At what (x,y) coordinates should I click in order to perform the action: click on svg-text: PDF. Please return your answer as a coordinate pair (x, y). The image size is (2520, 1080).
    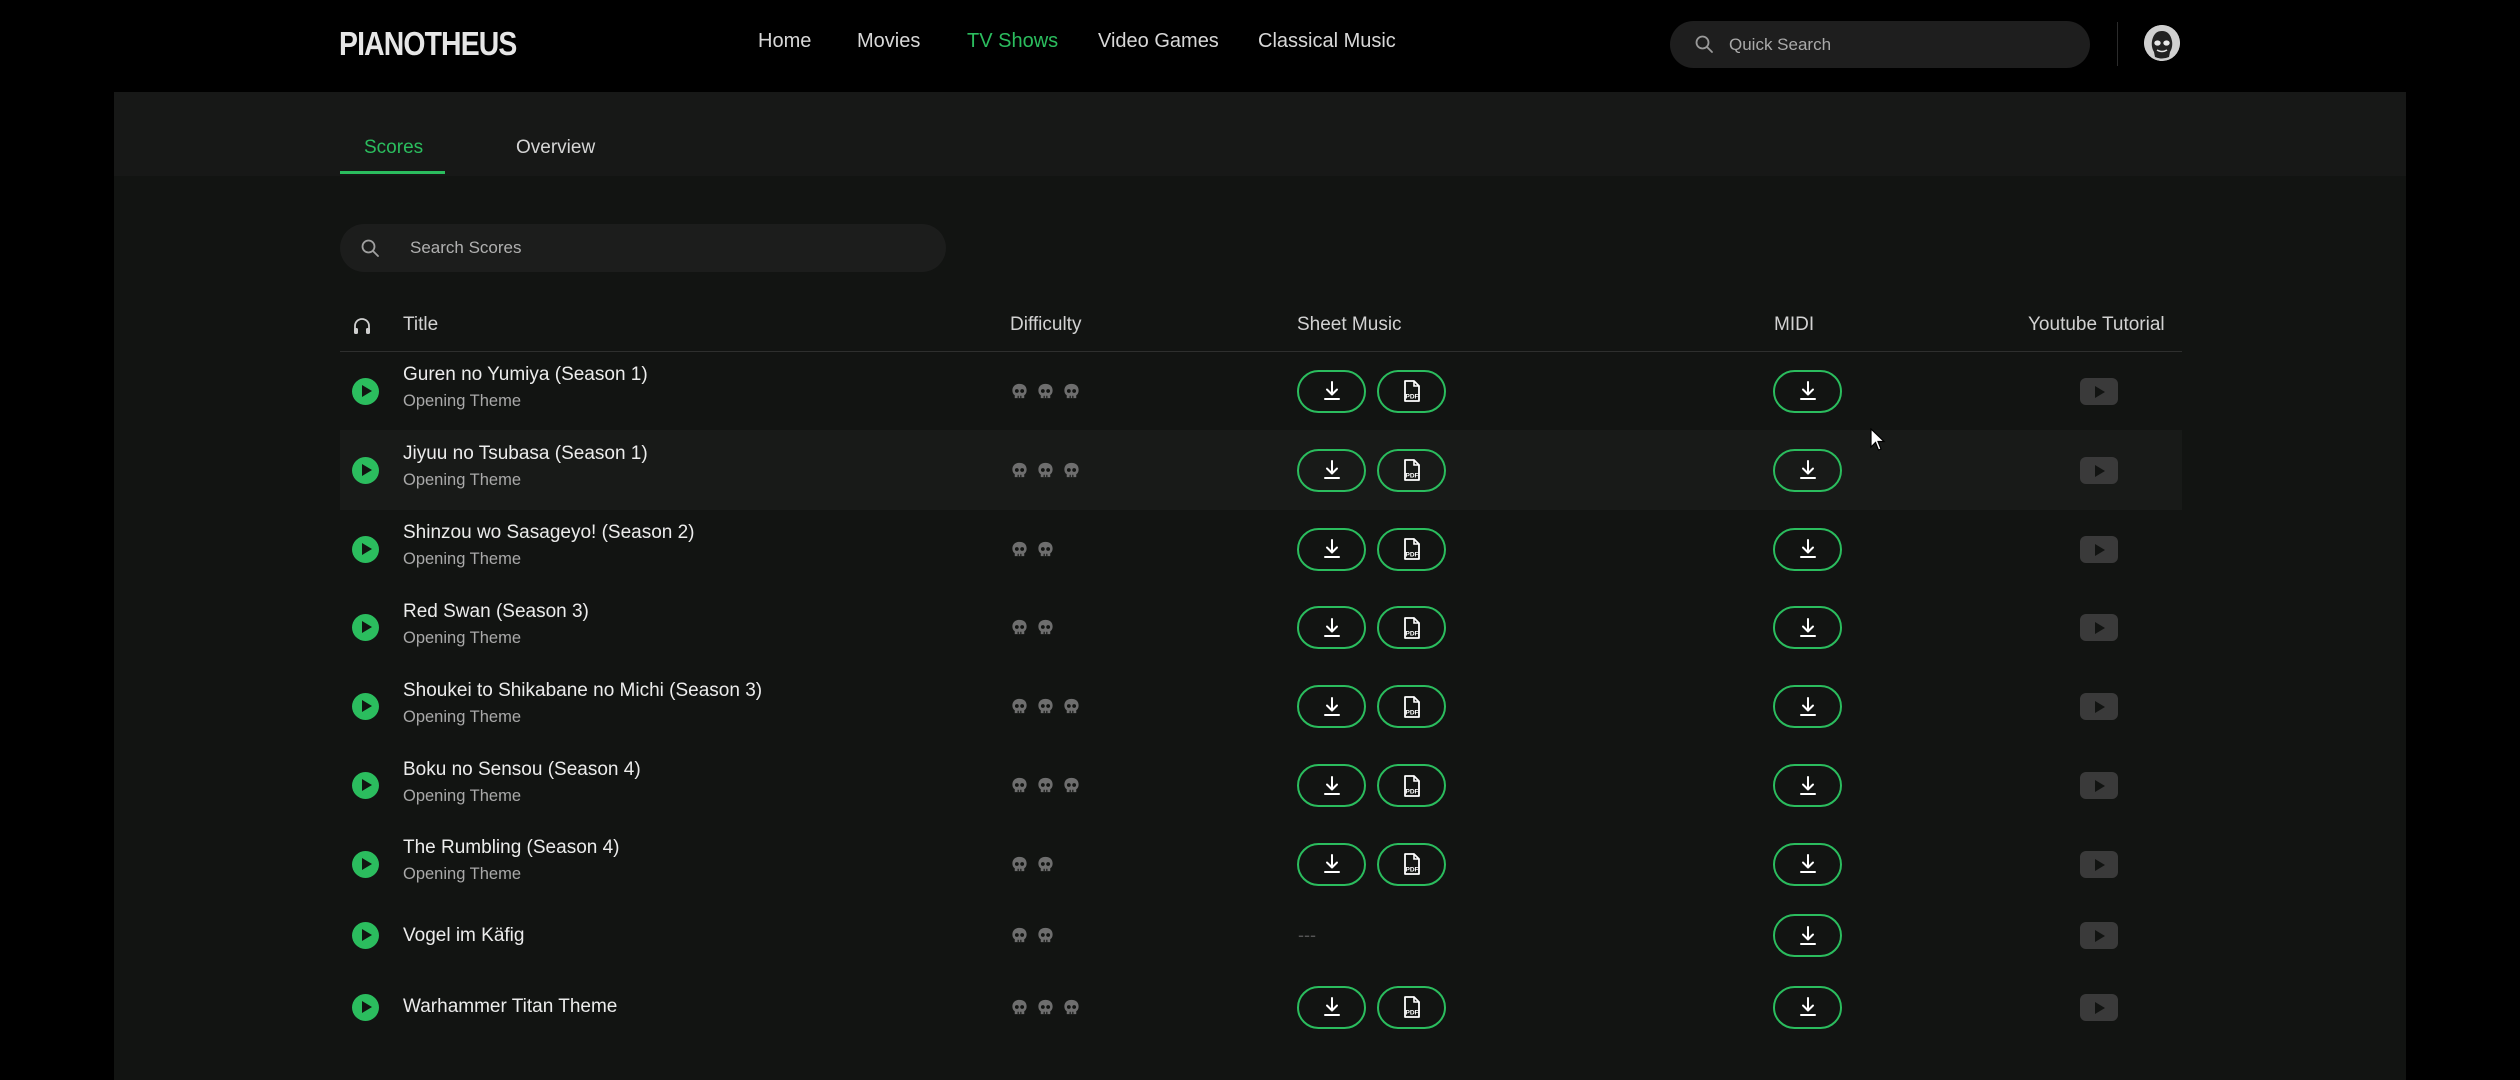
    Looking at the image, I should click on (1411, 555).